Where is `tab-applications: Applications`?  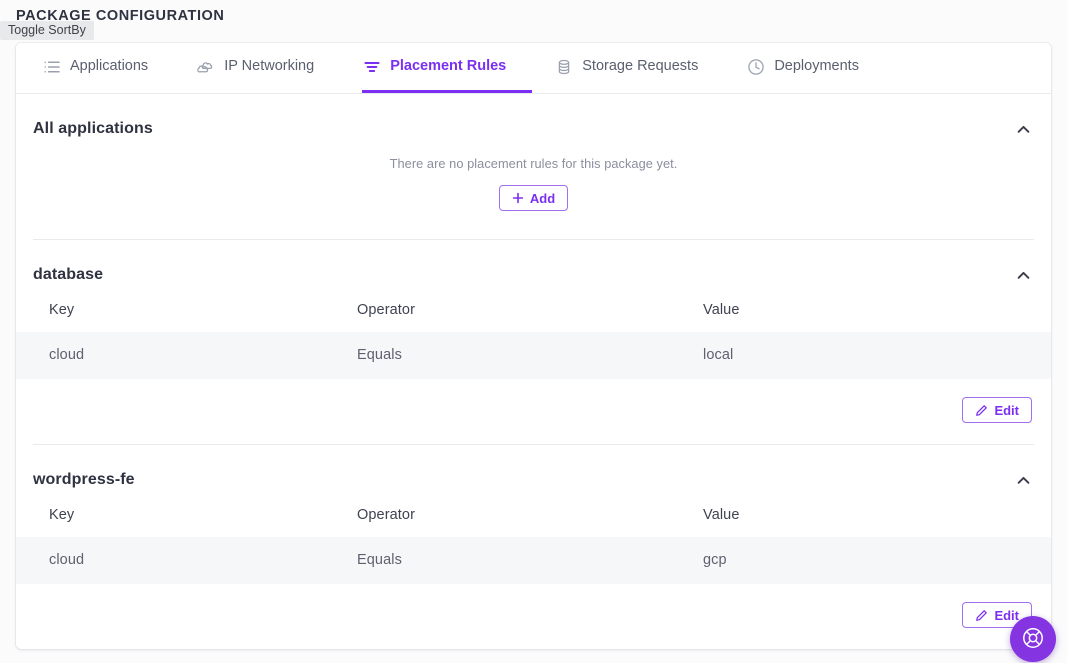
tab-applications: Applications is located at coordinates (108, 68).